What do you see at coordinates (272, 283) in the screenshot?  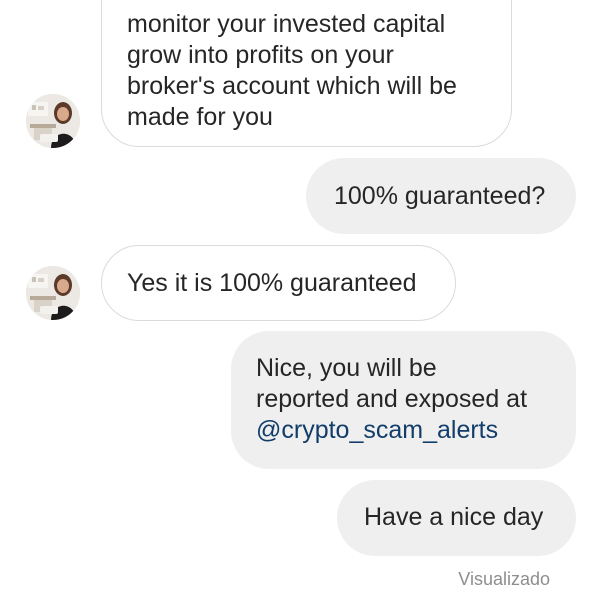 I see `message-text: Yes it is 100% guaranteed` at bounding box center [272, 283].